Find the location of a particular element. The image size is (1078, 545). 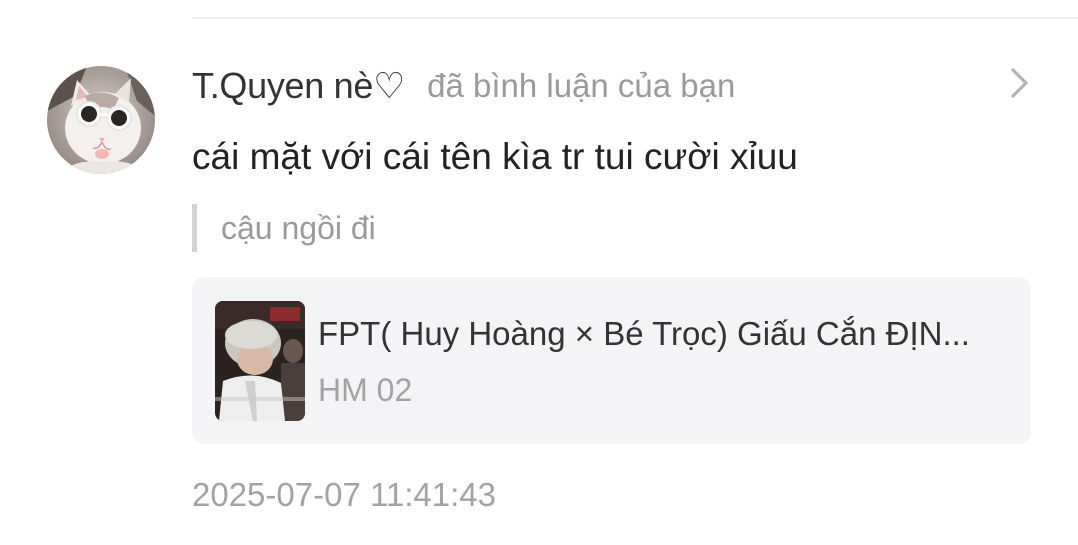

video-author: HM 02 is located at coordinates (365, 390).